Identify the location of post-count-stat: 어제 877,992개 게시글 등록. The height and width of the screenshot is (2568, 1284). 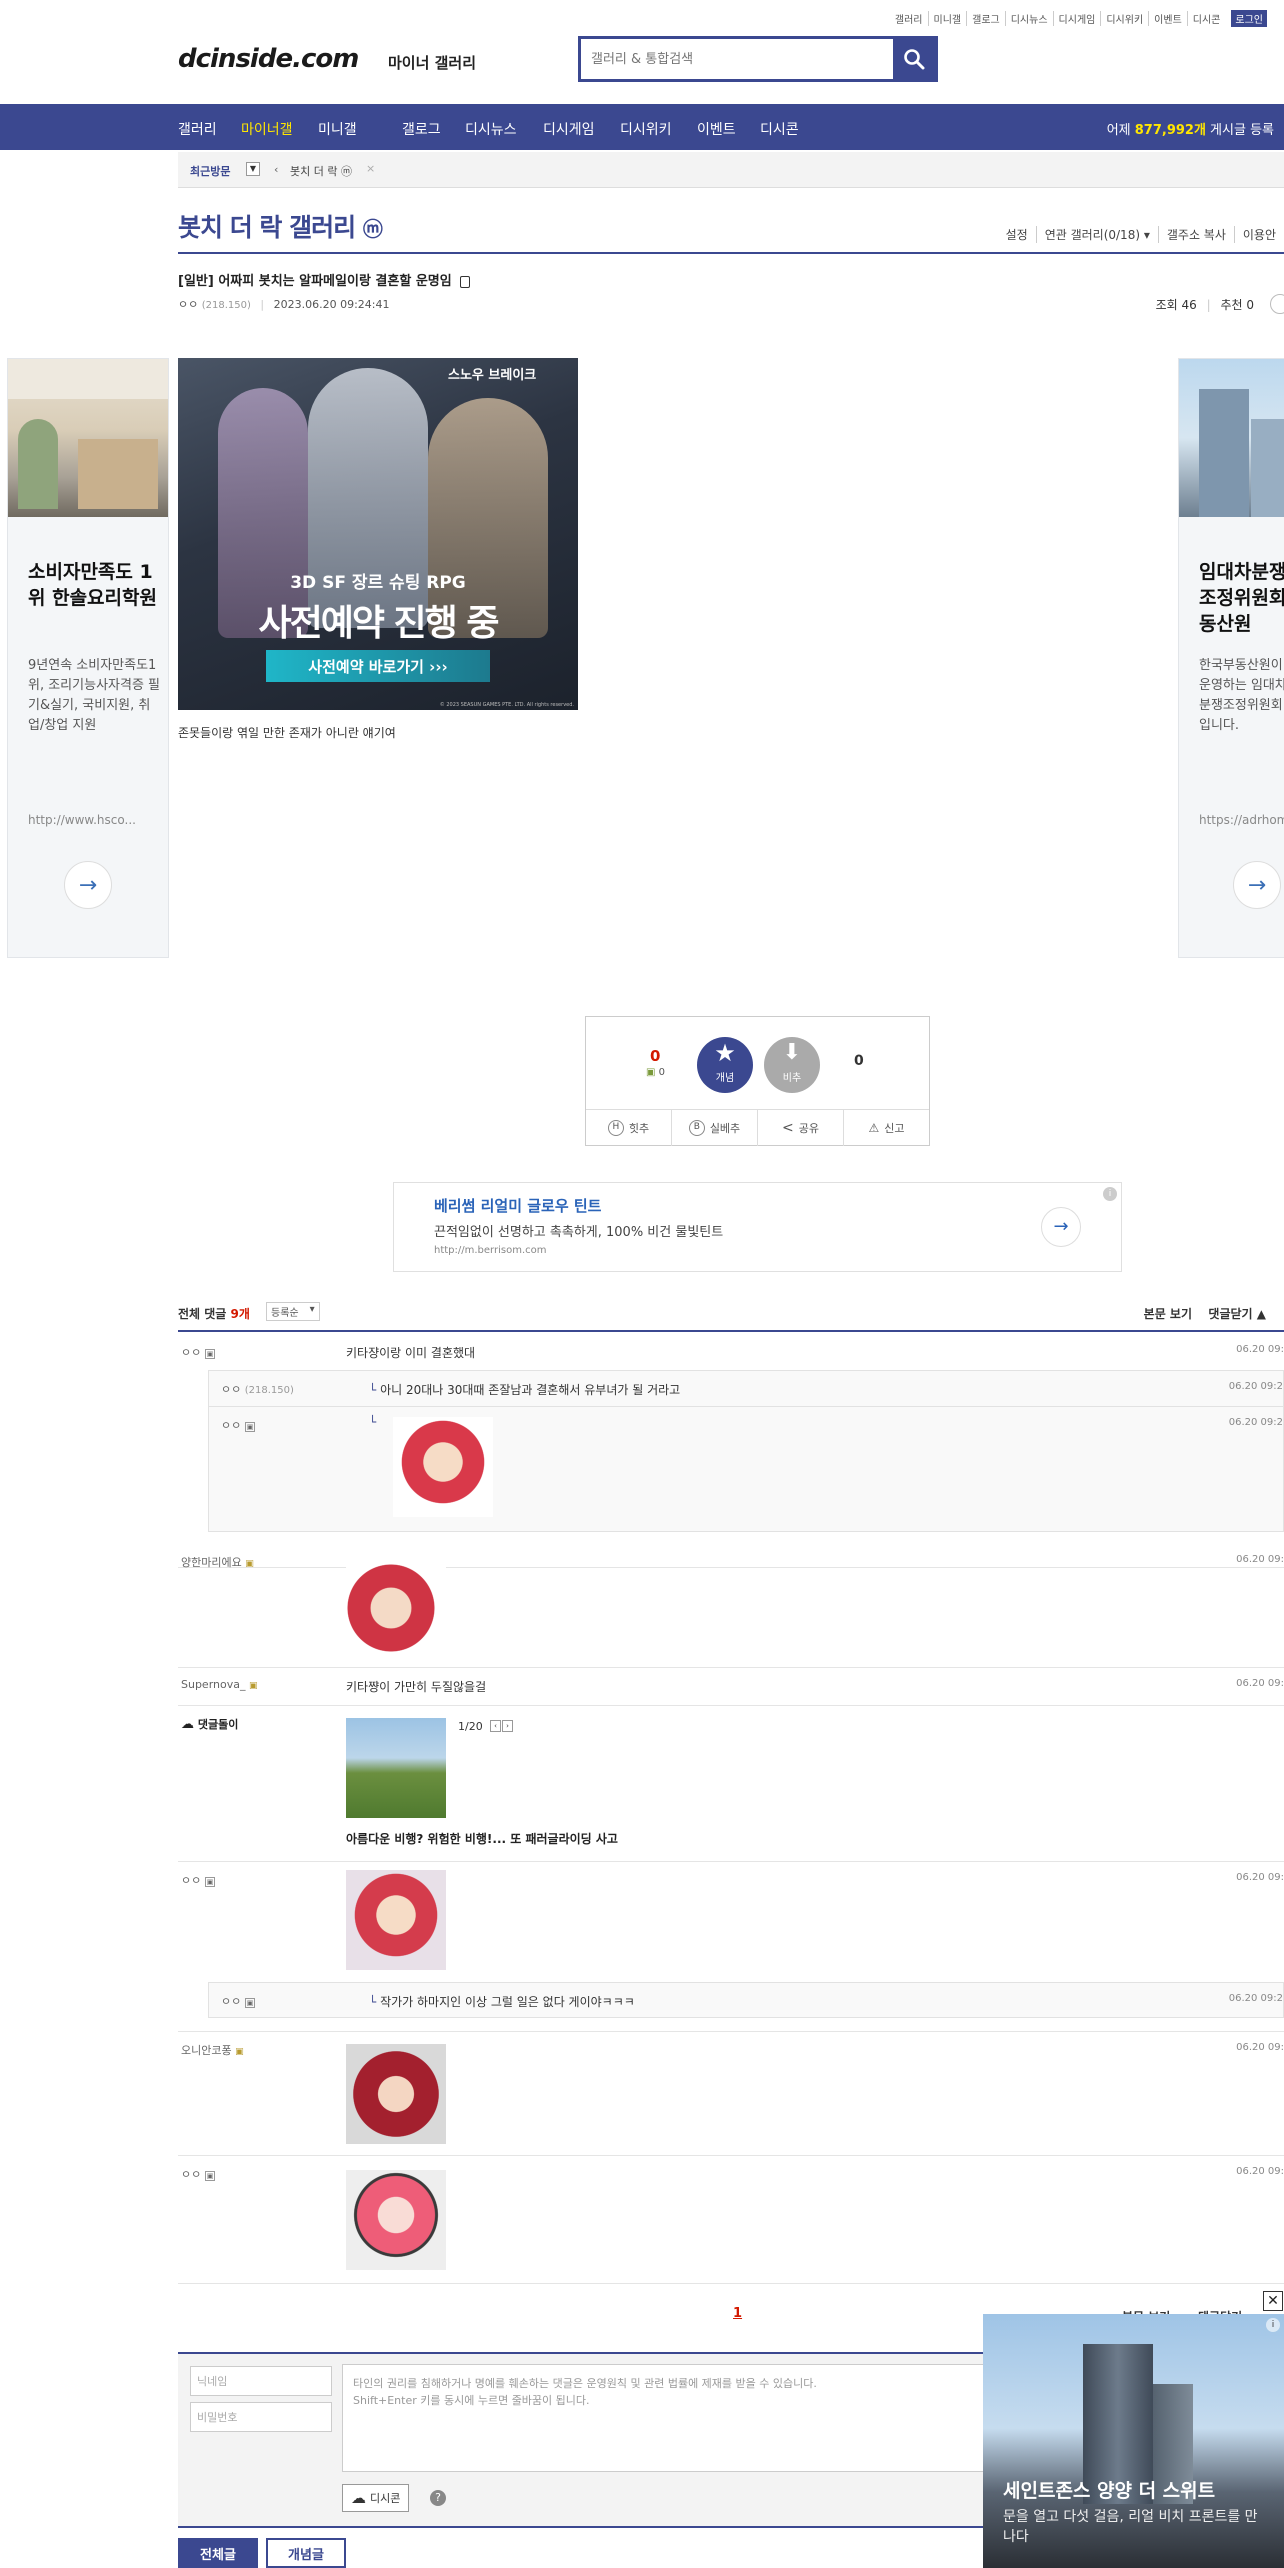
(1190, 130).